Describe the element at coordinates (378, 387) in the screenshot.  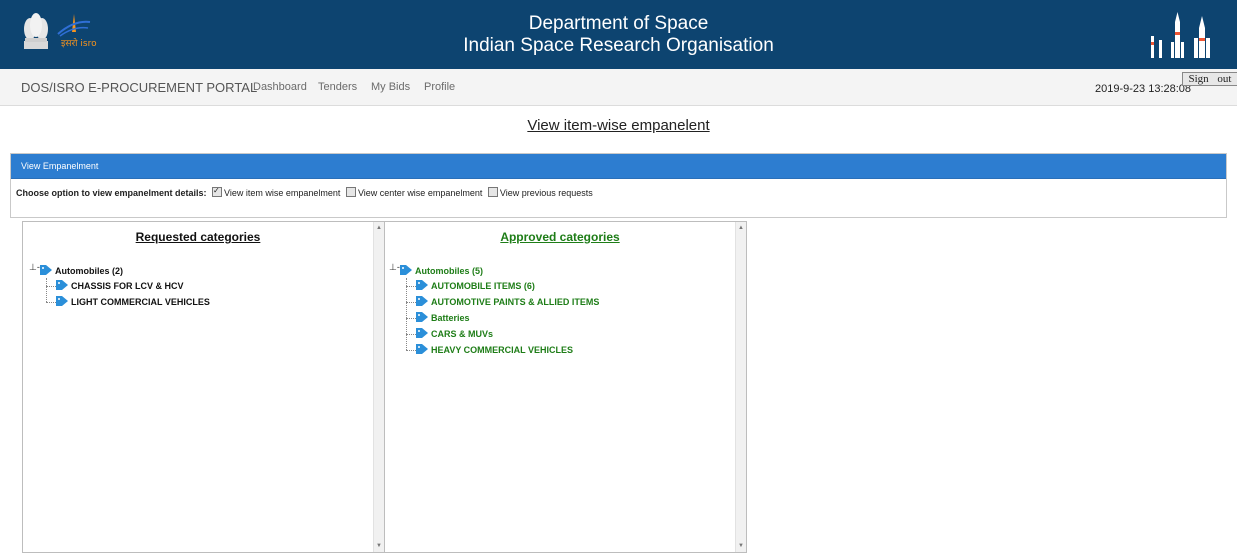
I see `requested-scrollbar: ▲ ▼` at that location.